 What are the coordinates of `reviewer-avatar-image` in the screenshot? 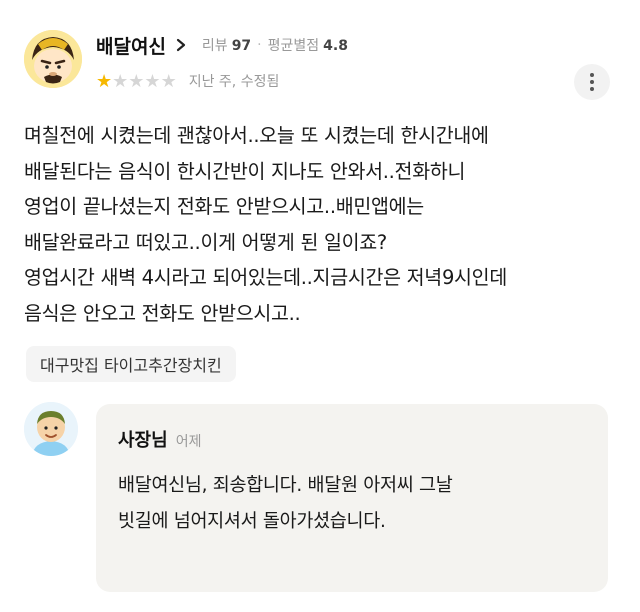 It's located at (53, 59).